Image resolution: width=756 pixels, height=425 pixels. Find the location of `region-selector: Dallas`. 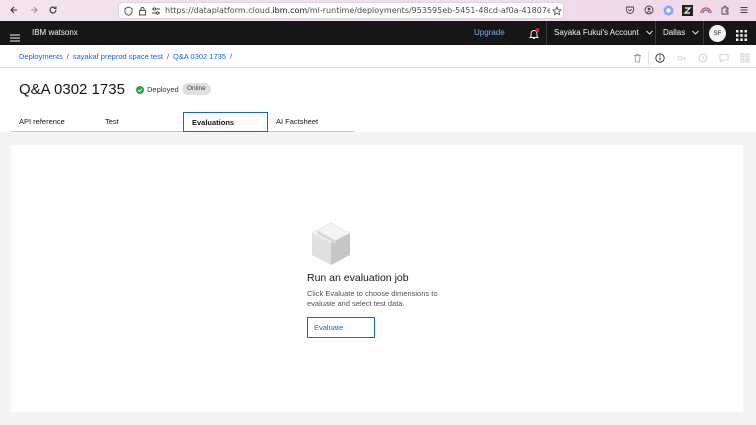

region-selector: Dallas is located at coordinates (681, 32).